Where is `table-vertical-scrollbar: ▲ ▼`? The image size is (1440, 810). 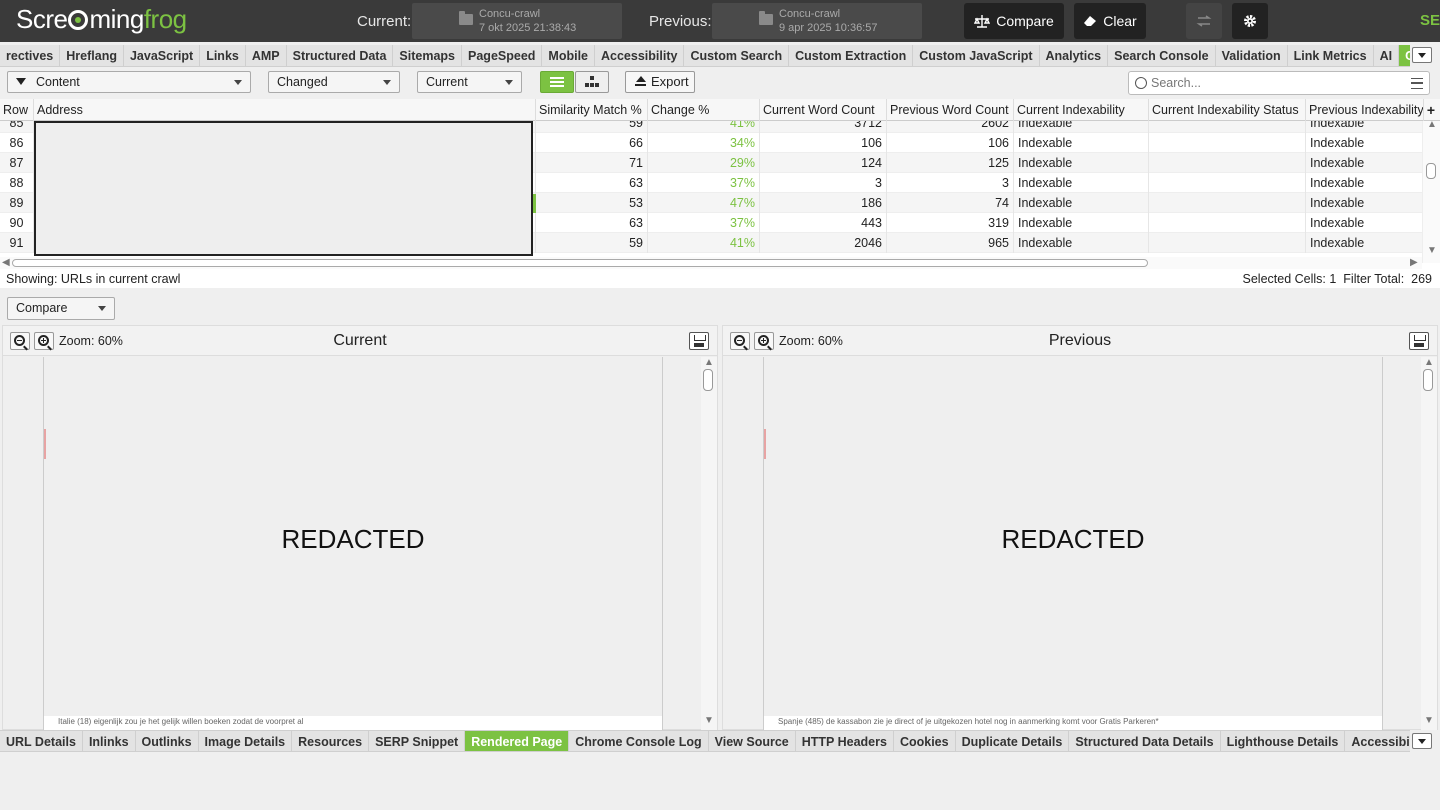
table-vertical-scrollbar: ▲ ▼ is located at coordinates (1431, 191).